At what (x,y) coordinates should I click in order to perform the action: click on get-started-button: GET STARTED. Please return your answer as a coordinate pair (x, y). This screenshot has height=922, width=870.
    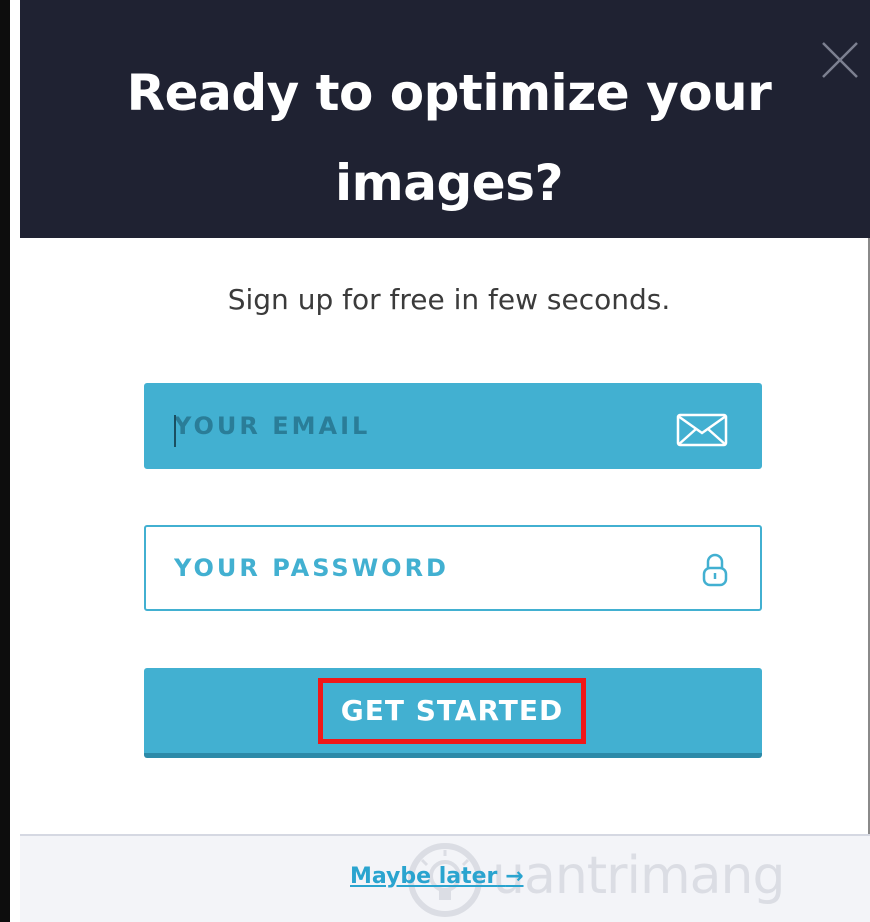
    Looking at the image, I should click on (453, 713).